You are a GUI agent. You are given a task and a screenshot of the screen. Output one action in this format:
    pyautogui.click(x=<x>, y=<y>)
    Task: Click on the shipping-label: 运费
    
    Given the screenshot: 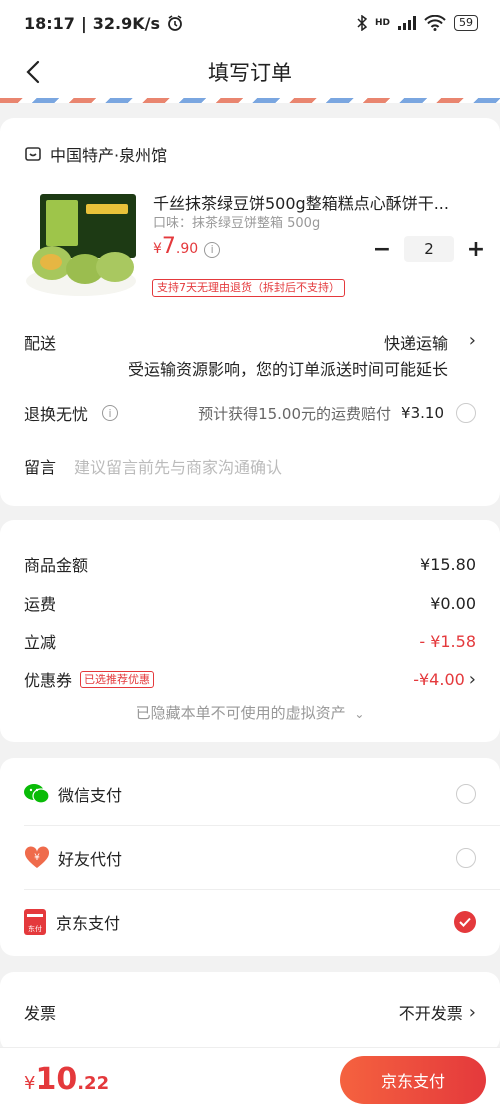 What is the action you would take?
    pyautogui.click(x=40, y=604)
    